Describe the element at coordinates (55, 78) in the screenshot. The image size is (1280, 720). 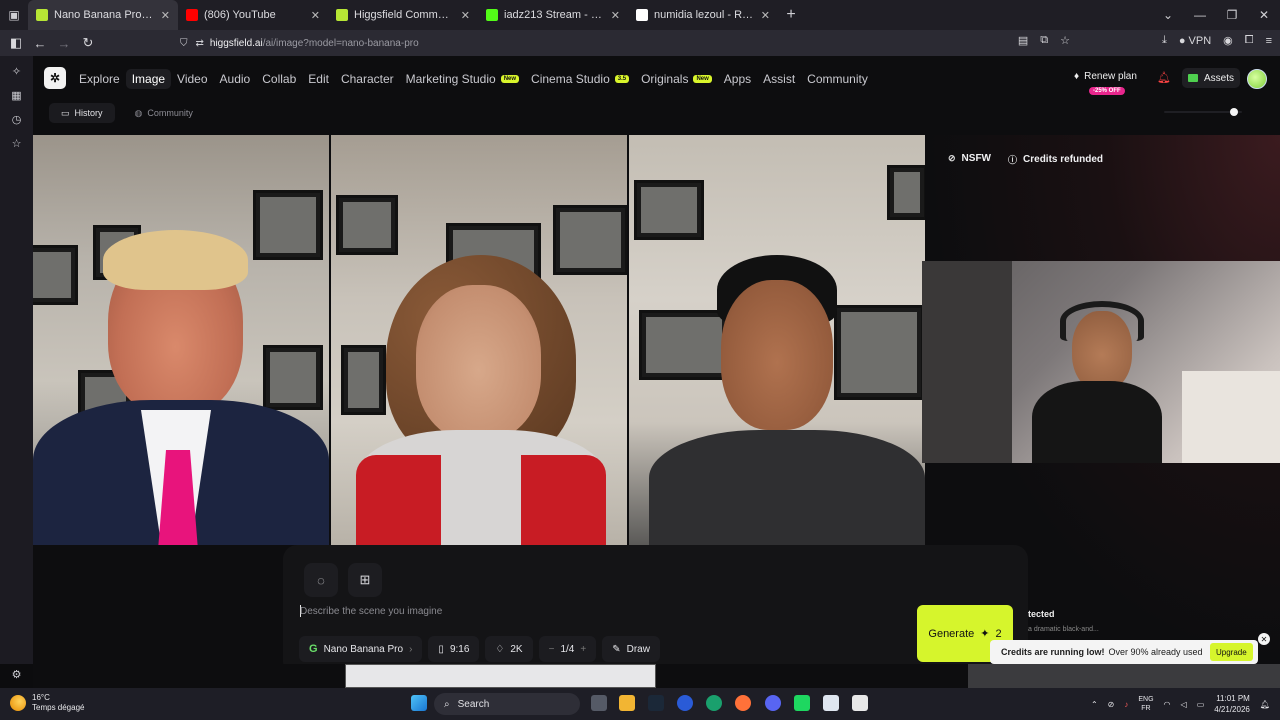
I see `higgsfield-logo: ✲` at that location.